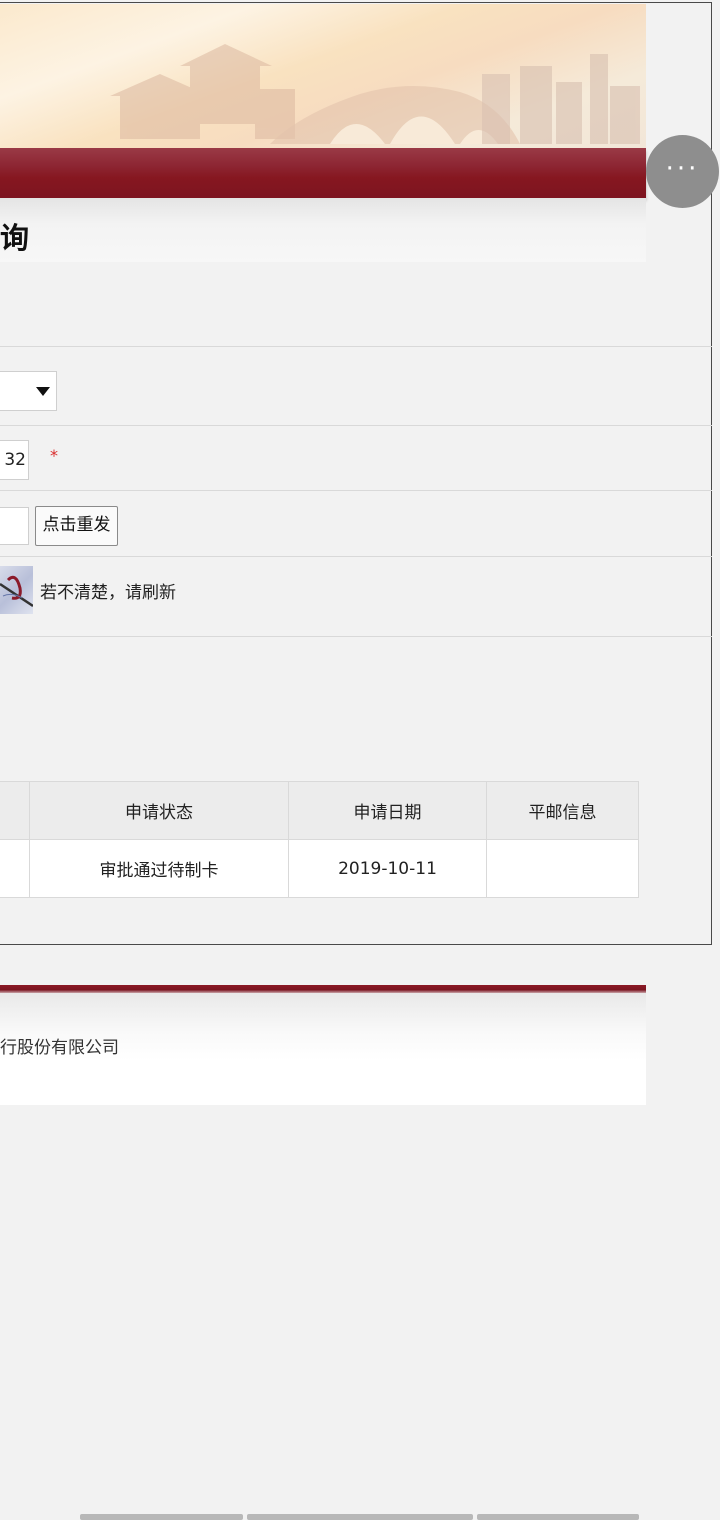 This screenshot has height=1520, width=720. What do you see at coordinates (76, 526) in the screenshot?
I see `resend-code-button: 点击重发` at bounding box center [76, 526].